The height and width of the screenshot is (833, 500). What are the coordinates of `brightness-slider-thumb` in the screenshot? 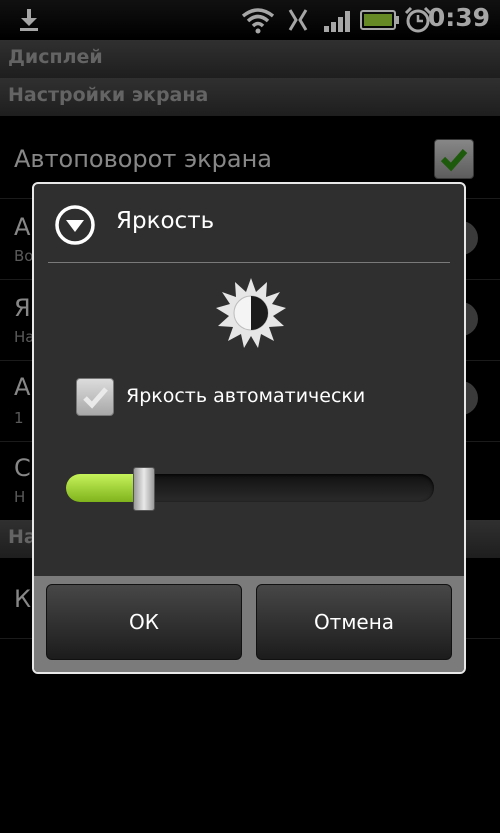 It's located at (144, 489).